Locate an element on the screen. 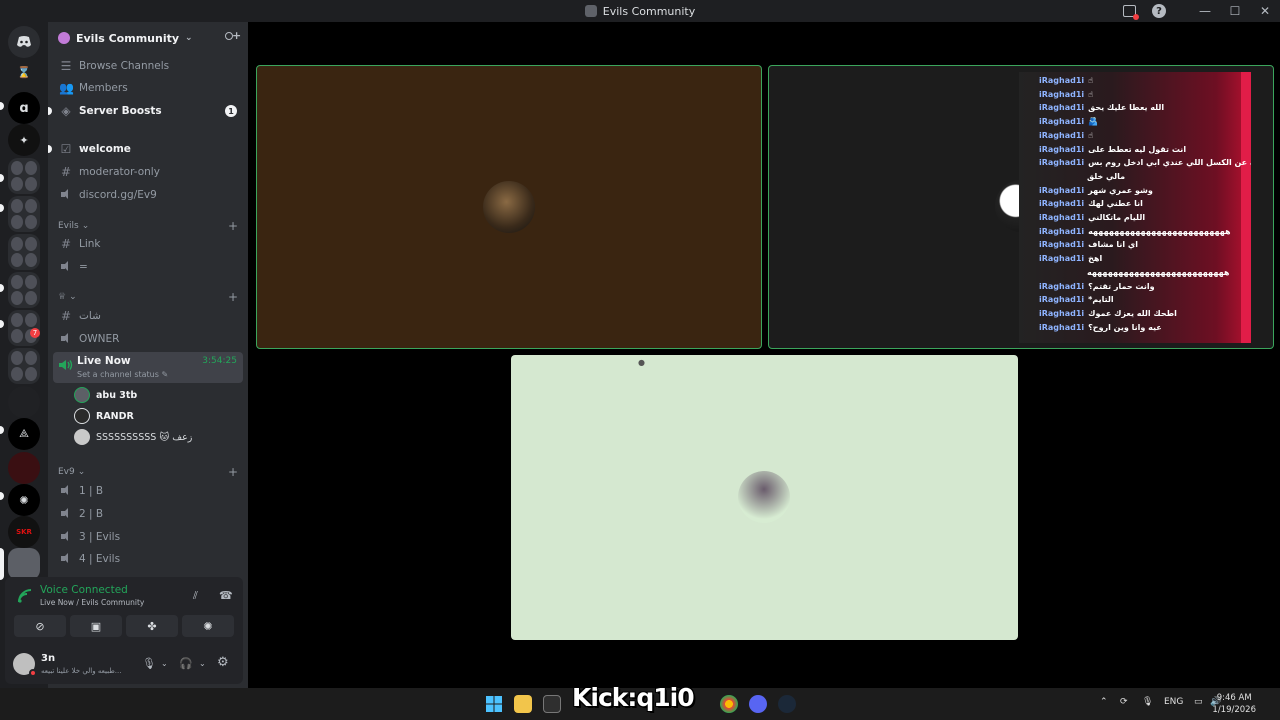 Image resolution: width=1280 pixels, height=720 pixels. channel-welcome: ☑ welcome is located at coordinates (145, 149).